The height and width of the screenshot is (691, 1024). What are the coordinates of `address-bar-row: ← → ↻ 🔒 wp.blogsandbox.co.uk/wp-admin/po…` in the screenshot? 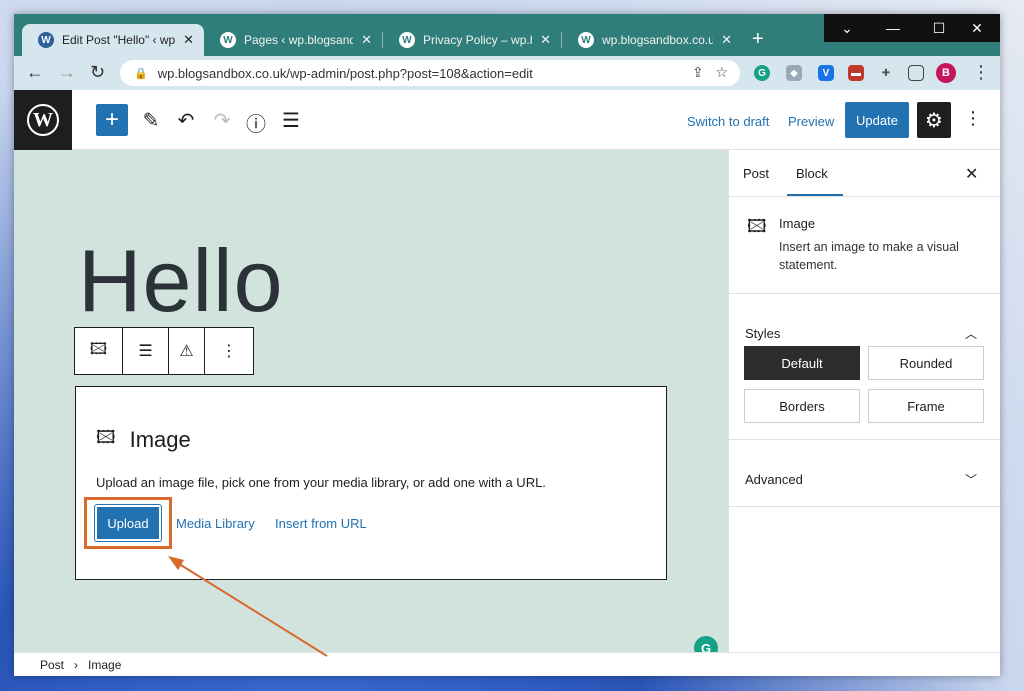 It's located at (507, 73).